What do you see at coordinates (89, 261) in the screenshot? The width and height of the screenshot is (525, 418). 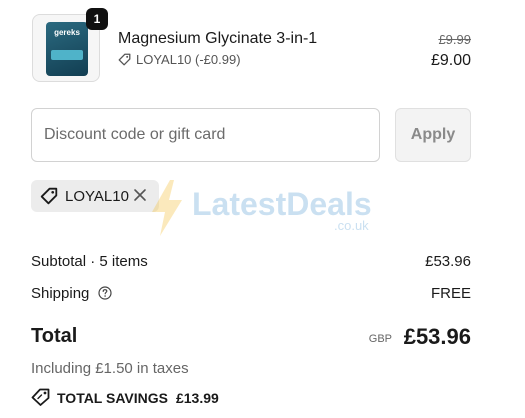 I see `subtotal-label: Subtotal · 5 items` at bounding box center [89, 261].